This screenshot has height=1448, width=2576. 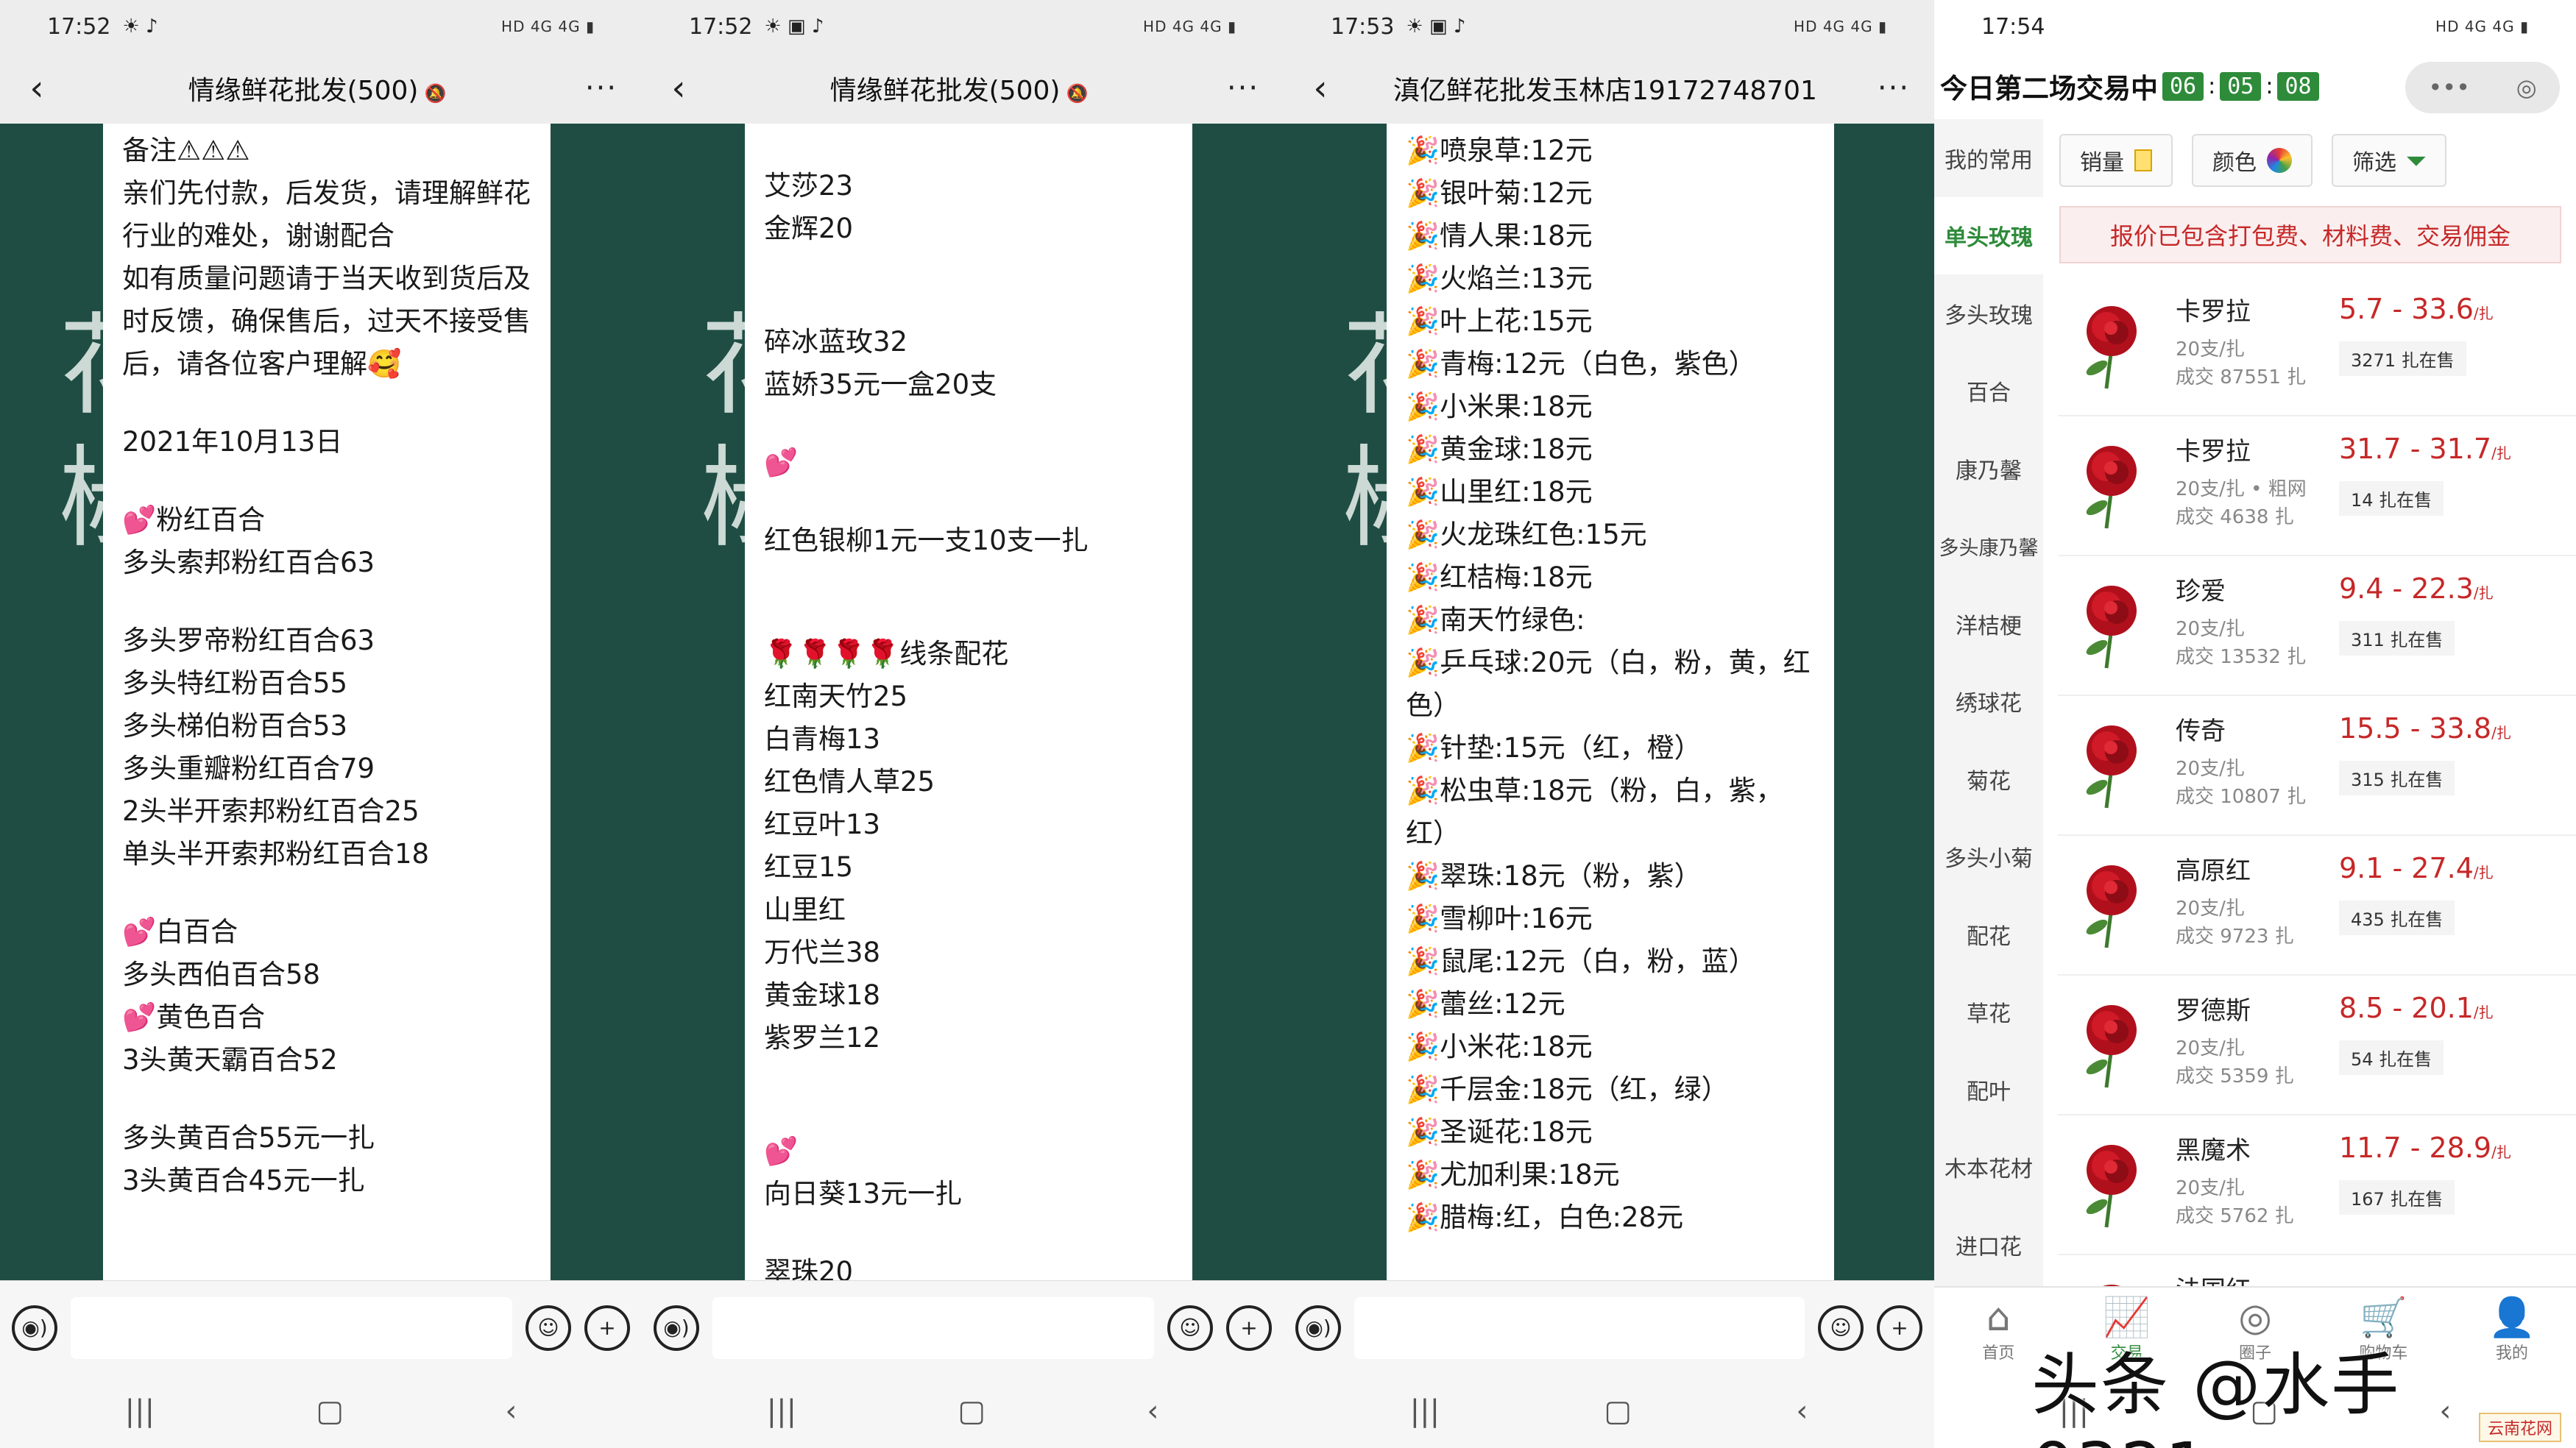 What do you see at coordinates (1988, 779) in the screenshot?
I see `category-item: 菊花` at bounding box center [1988, 779].